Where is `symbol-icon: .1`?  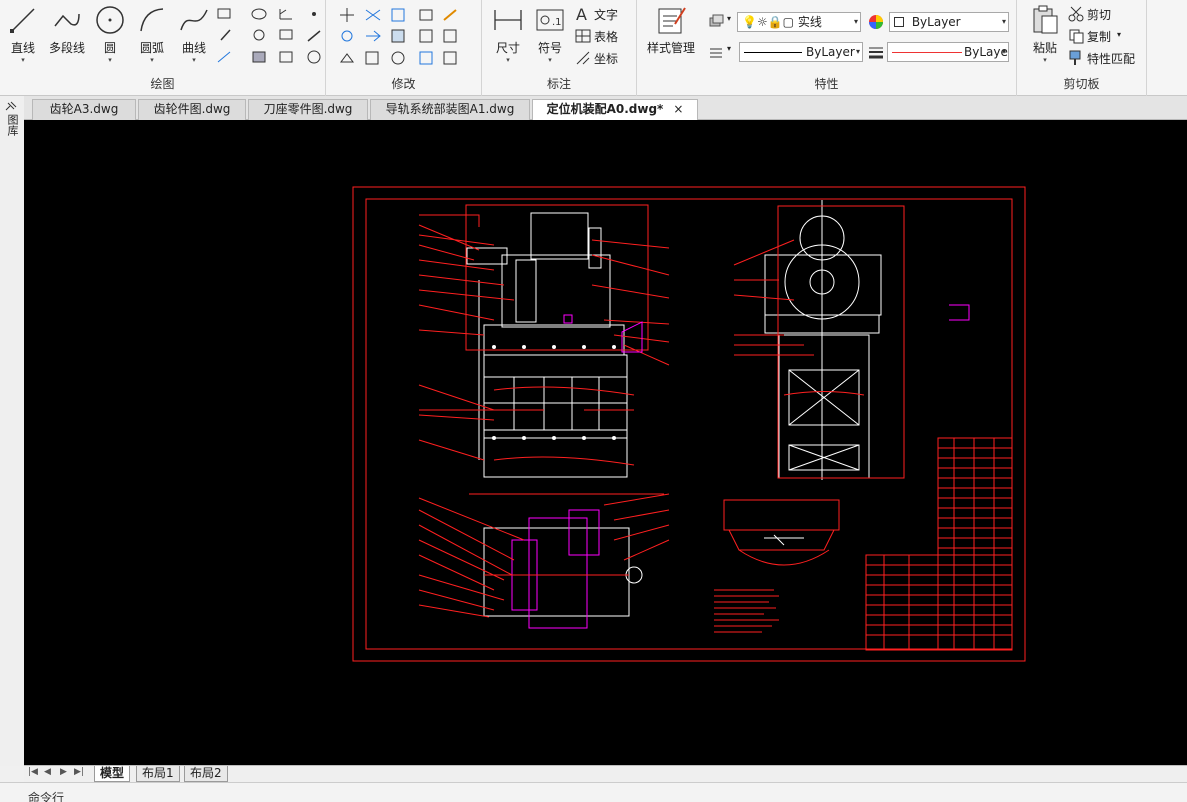 symbol-icon: .1 is located at coordinates (550, 20).